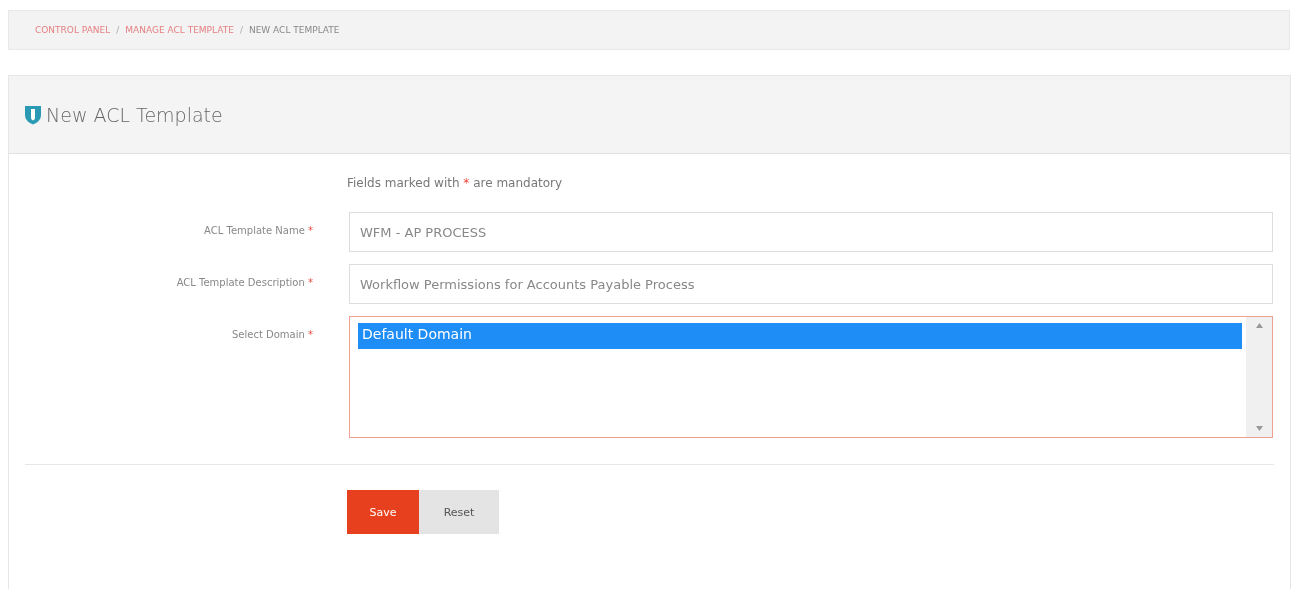 This screenshot has height=589, width=1291. What do you see at coordinates (459, 512) in the screenshot?
I see `reset-button: Reset` at bounding box center [459, 512].